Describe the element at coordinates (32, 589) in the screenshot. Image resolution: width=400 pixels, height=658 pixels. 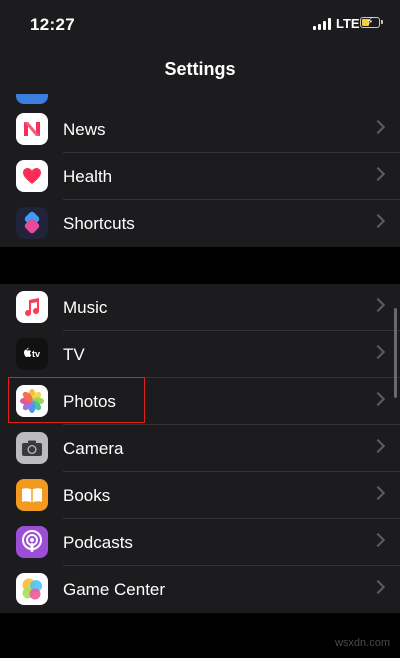
I see `game-center-icon` at that location.